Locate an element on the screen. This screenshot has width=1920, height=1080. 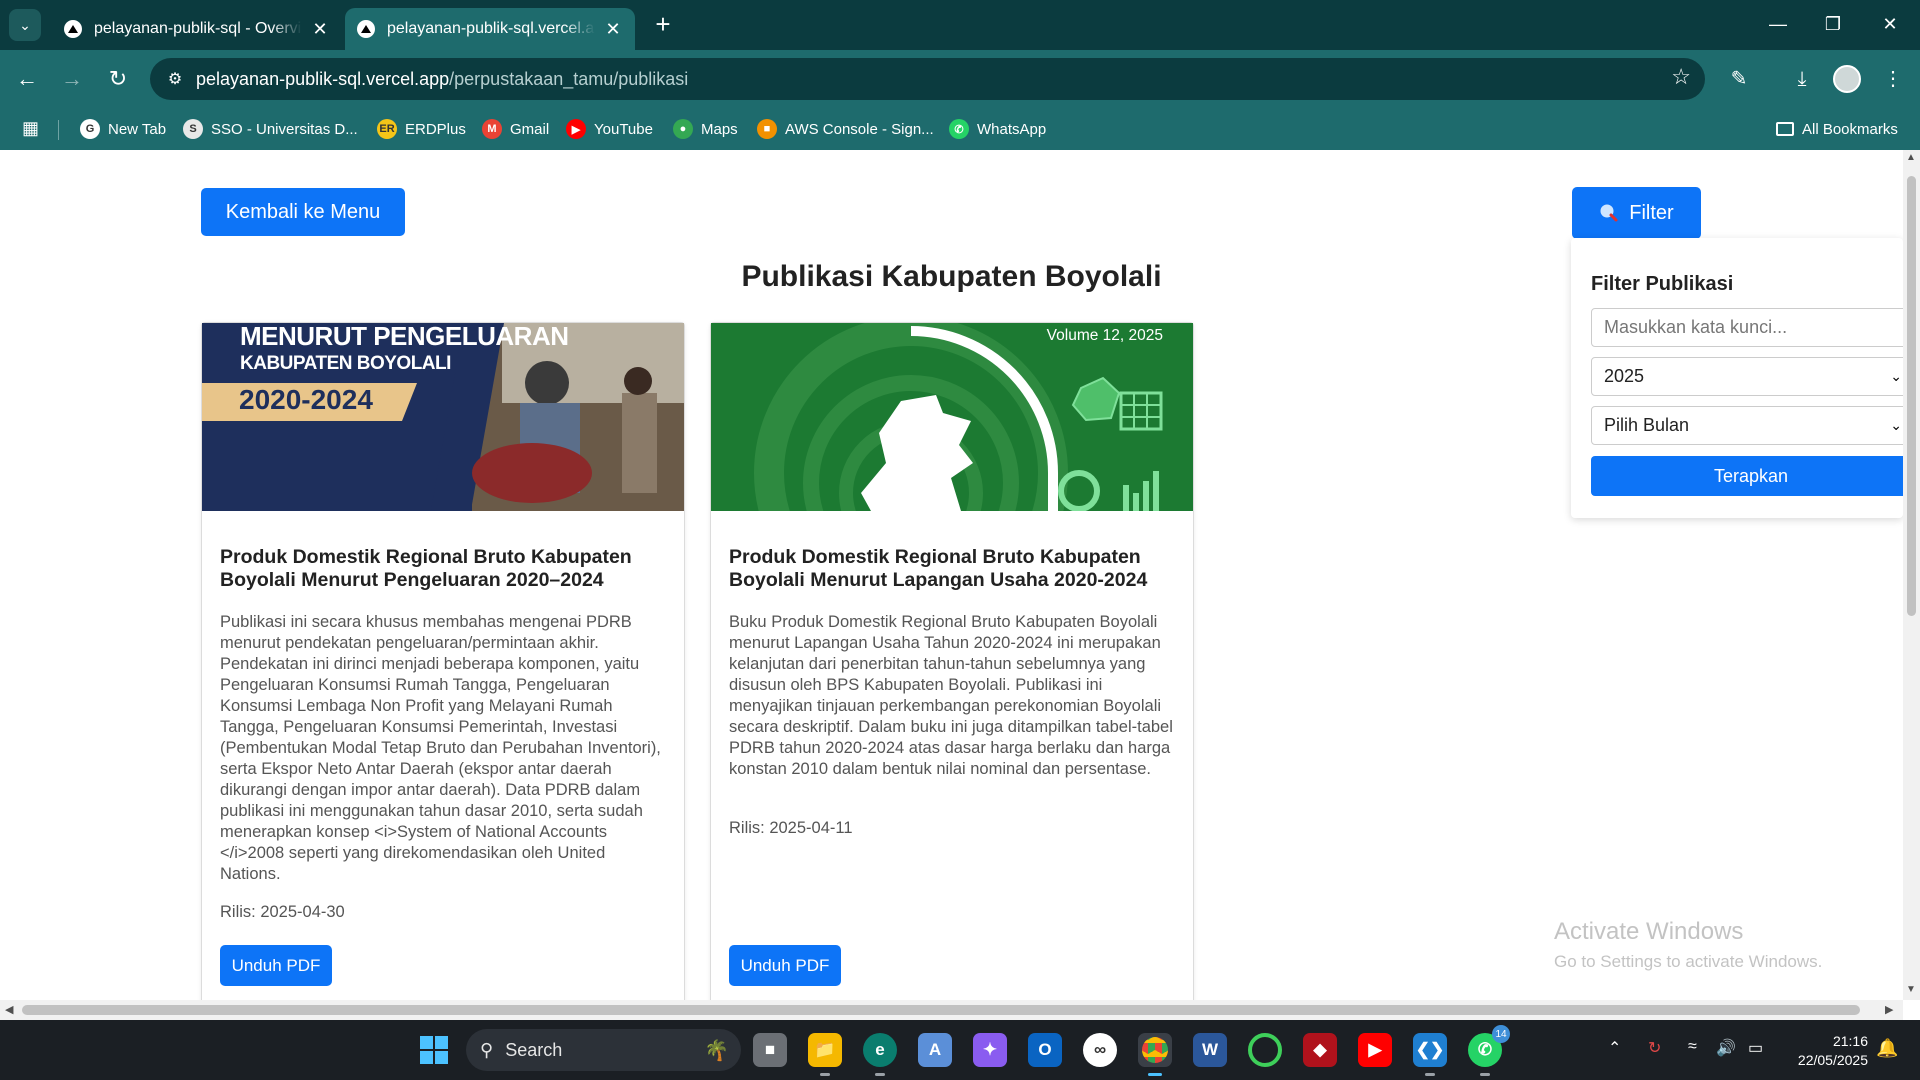
profile-avatar is located at coordinates (1847, 79).